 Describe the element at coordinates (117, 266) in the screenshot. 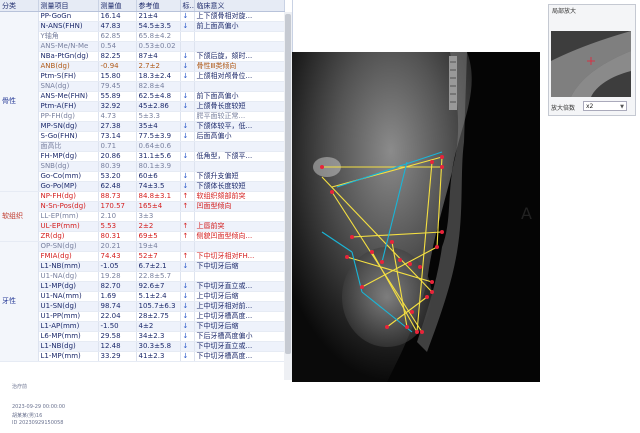

I see `value-cell: -1.05` at that location.